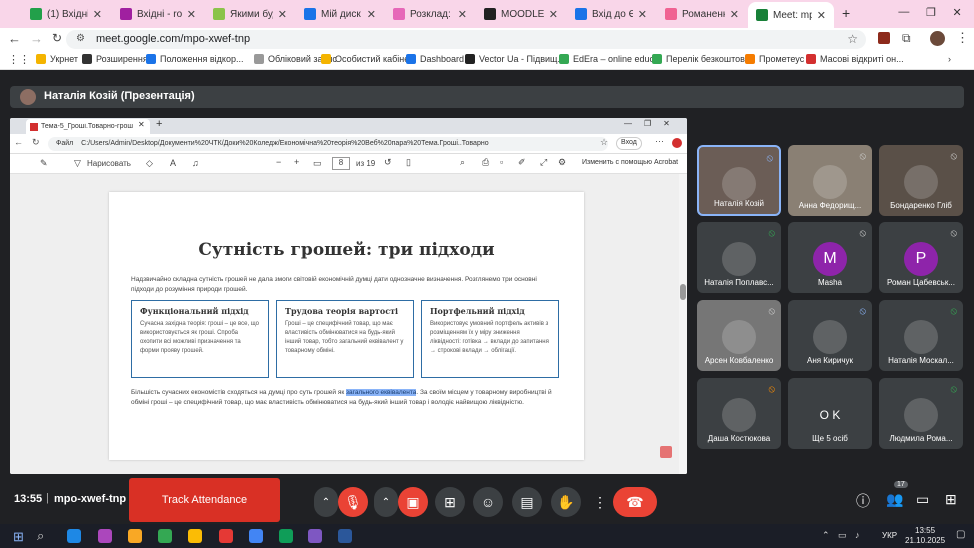  I want to click on minimize-icon: —, so click(903, 14).